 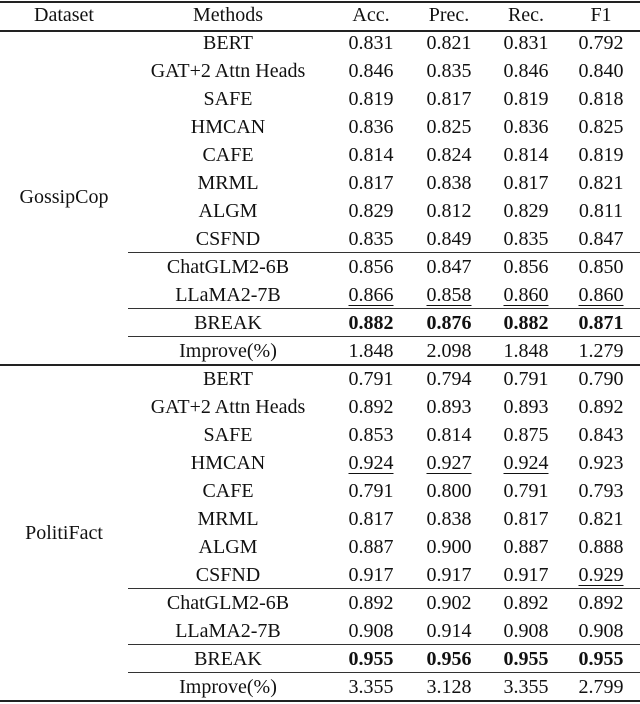 I want to click on cell-f1: 0.908, so click(x=601, y=631).